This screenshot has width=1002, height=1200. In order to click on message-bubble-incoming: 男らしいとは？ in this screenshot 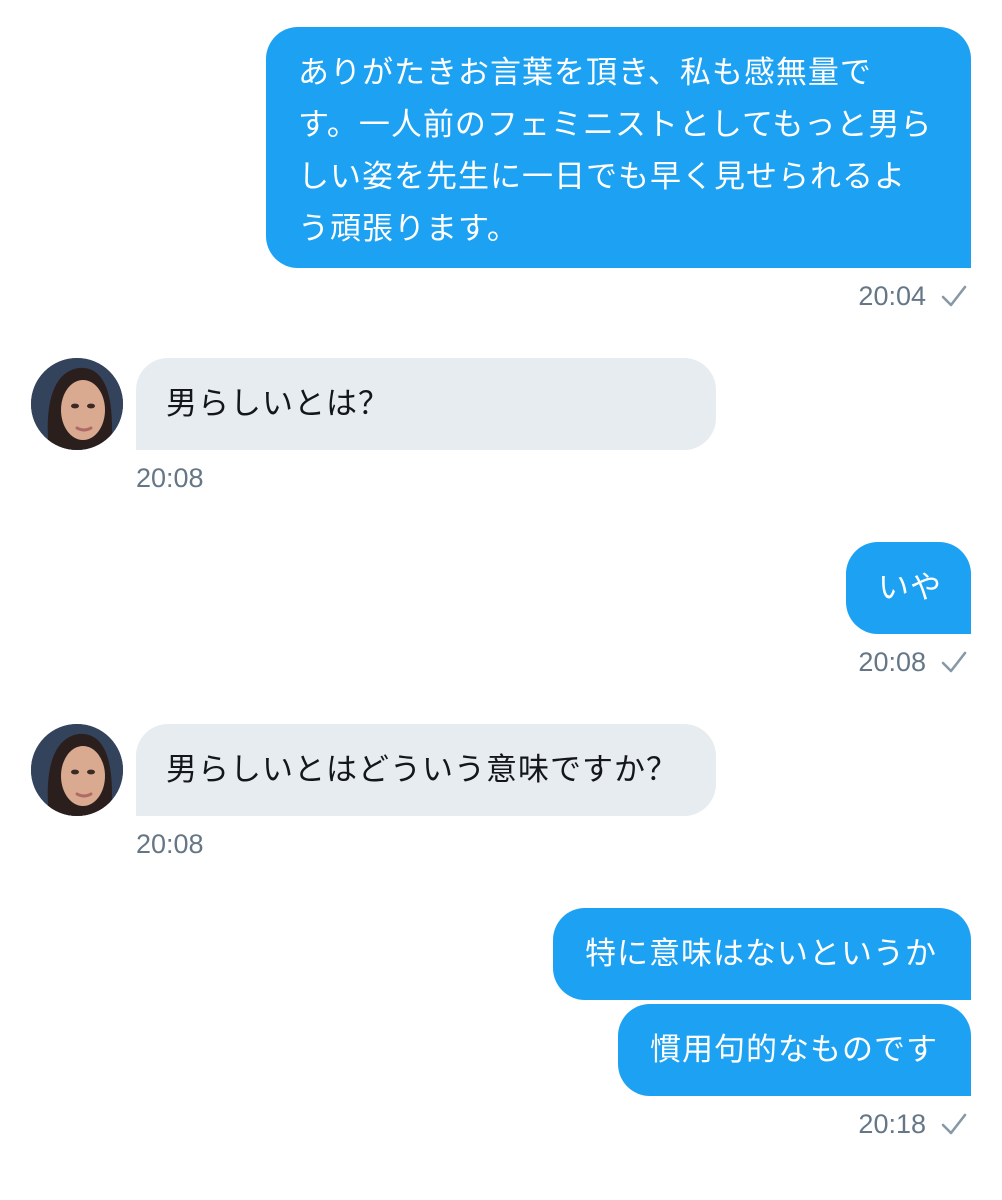, I will do `click(426, 404)`.